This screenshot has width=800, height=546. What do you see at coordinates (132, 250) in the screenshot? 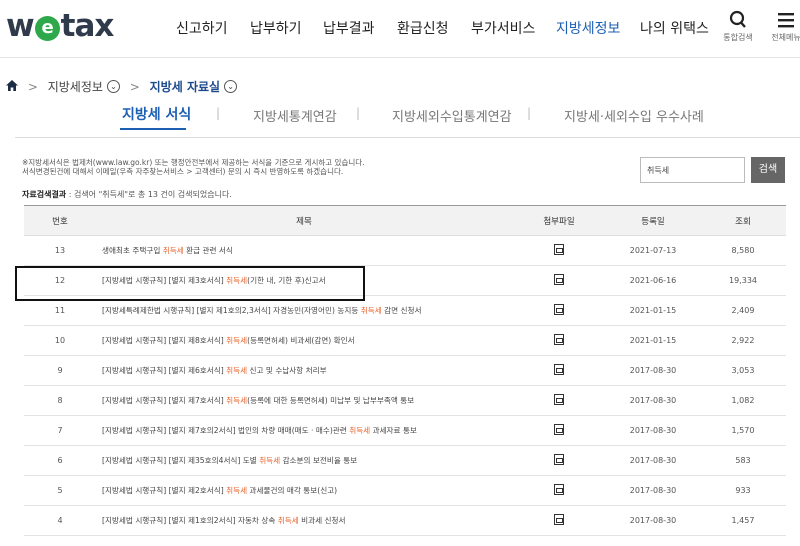
I see `title-prefix: 생애최초 주택구입` at bounding box center [132, 250].